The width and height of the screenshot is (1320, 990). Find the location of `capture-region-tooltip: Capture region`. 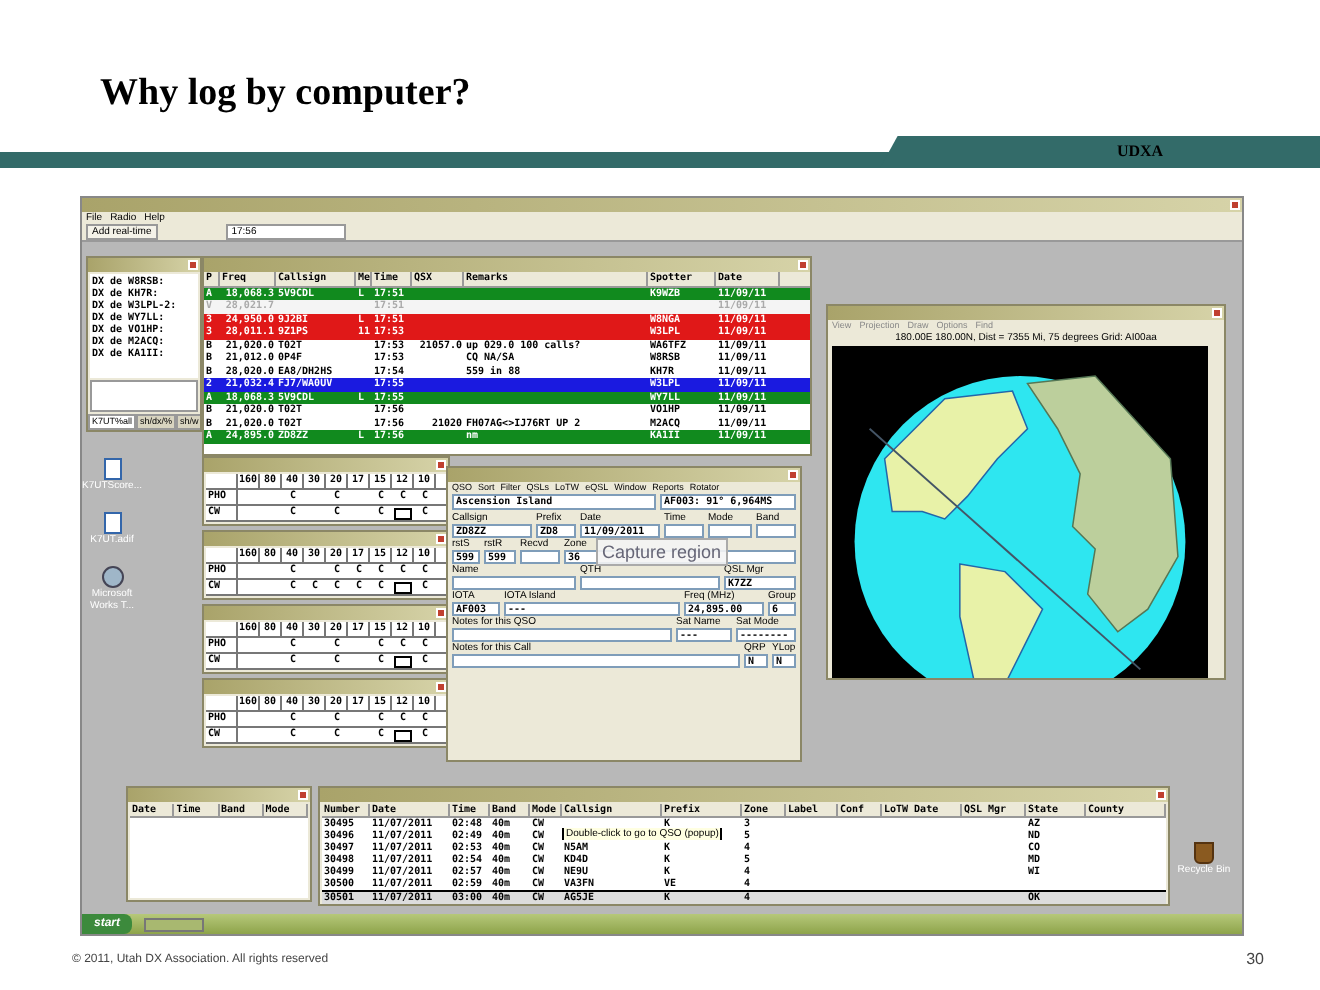

capture-region-tooltip: Capture region is located at coordinates (662, 552).